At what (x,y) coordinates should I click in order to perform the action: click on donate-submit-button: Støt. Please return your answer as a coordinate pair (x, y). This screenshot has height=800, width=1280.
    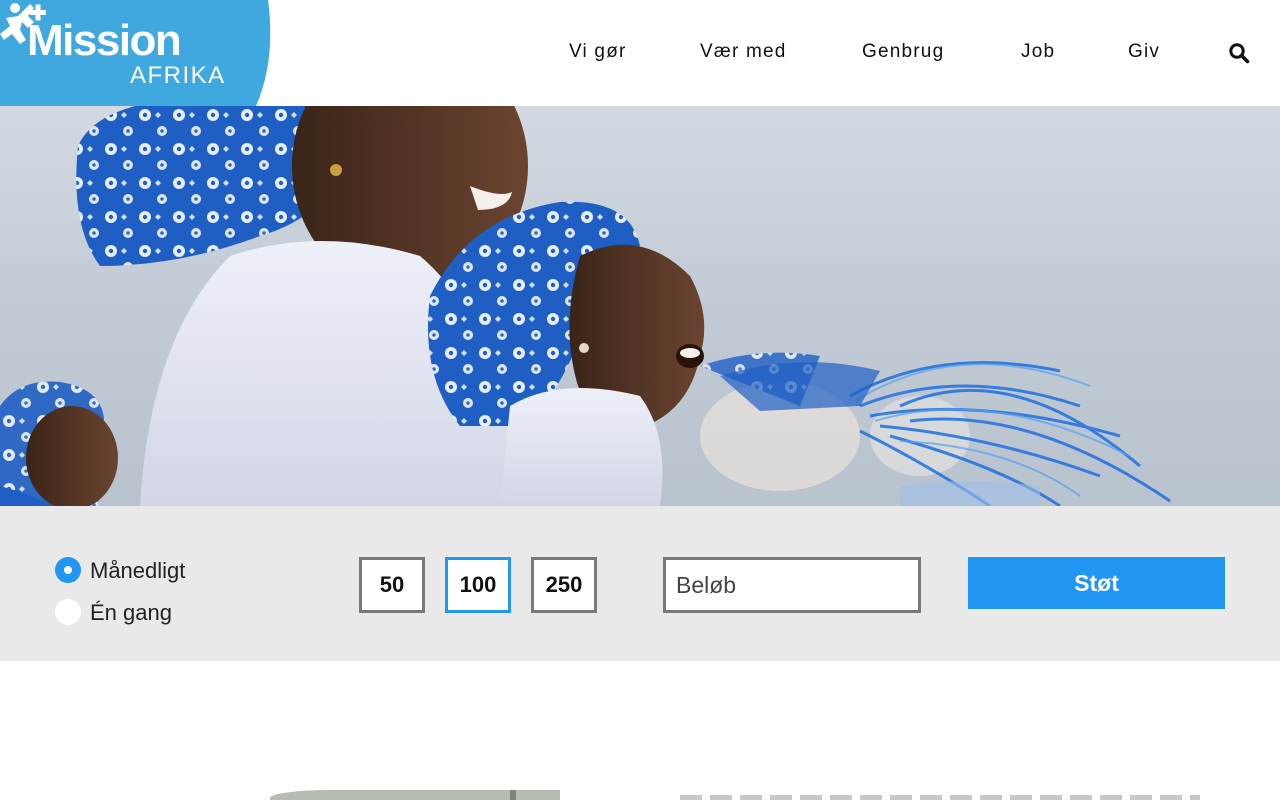
    Looking at the image, I should click on (1096, 583).